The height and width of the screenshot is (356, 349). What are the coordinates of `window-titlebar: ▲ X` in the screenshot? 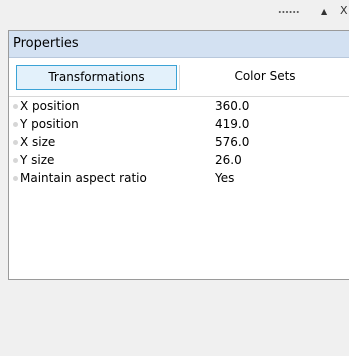 It's located at (174, 12).